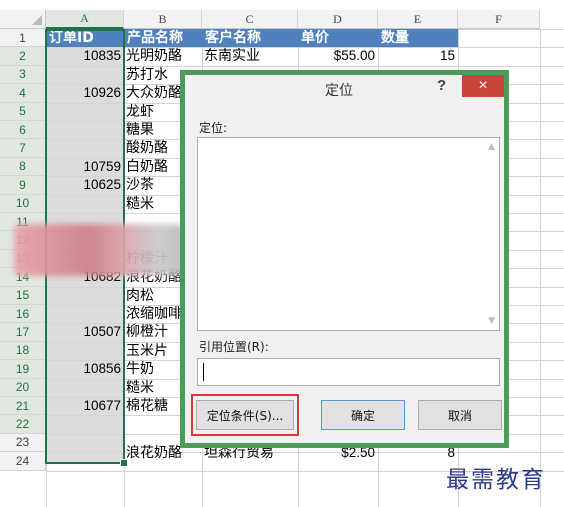 Image resolution: width=564 pixels, height=507 pixels. What do you see at coordinates (23, 75) in the screenshot?
I see `row-header: 3` at bounding box center [23, 75].